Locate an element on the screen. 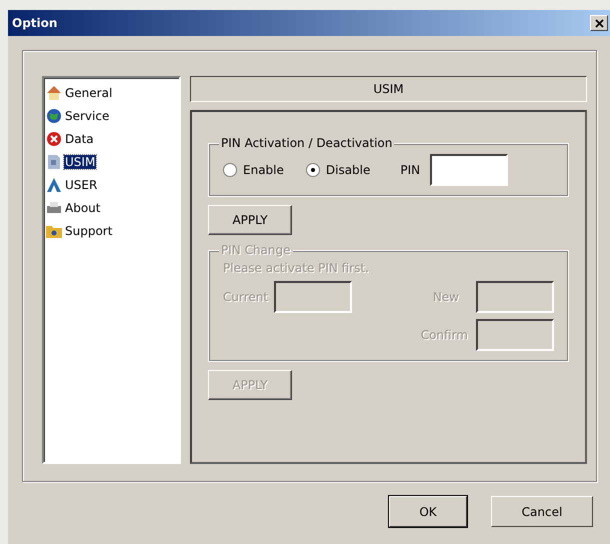  close-button is located at coordinates (599, 23).